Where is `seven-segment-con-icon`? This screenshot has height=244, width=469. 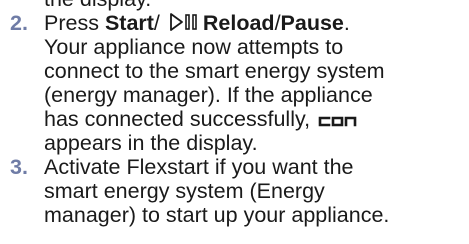
seven-segment-con-icon is located at coordinates (338, 120).